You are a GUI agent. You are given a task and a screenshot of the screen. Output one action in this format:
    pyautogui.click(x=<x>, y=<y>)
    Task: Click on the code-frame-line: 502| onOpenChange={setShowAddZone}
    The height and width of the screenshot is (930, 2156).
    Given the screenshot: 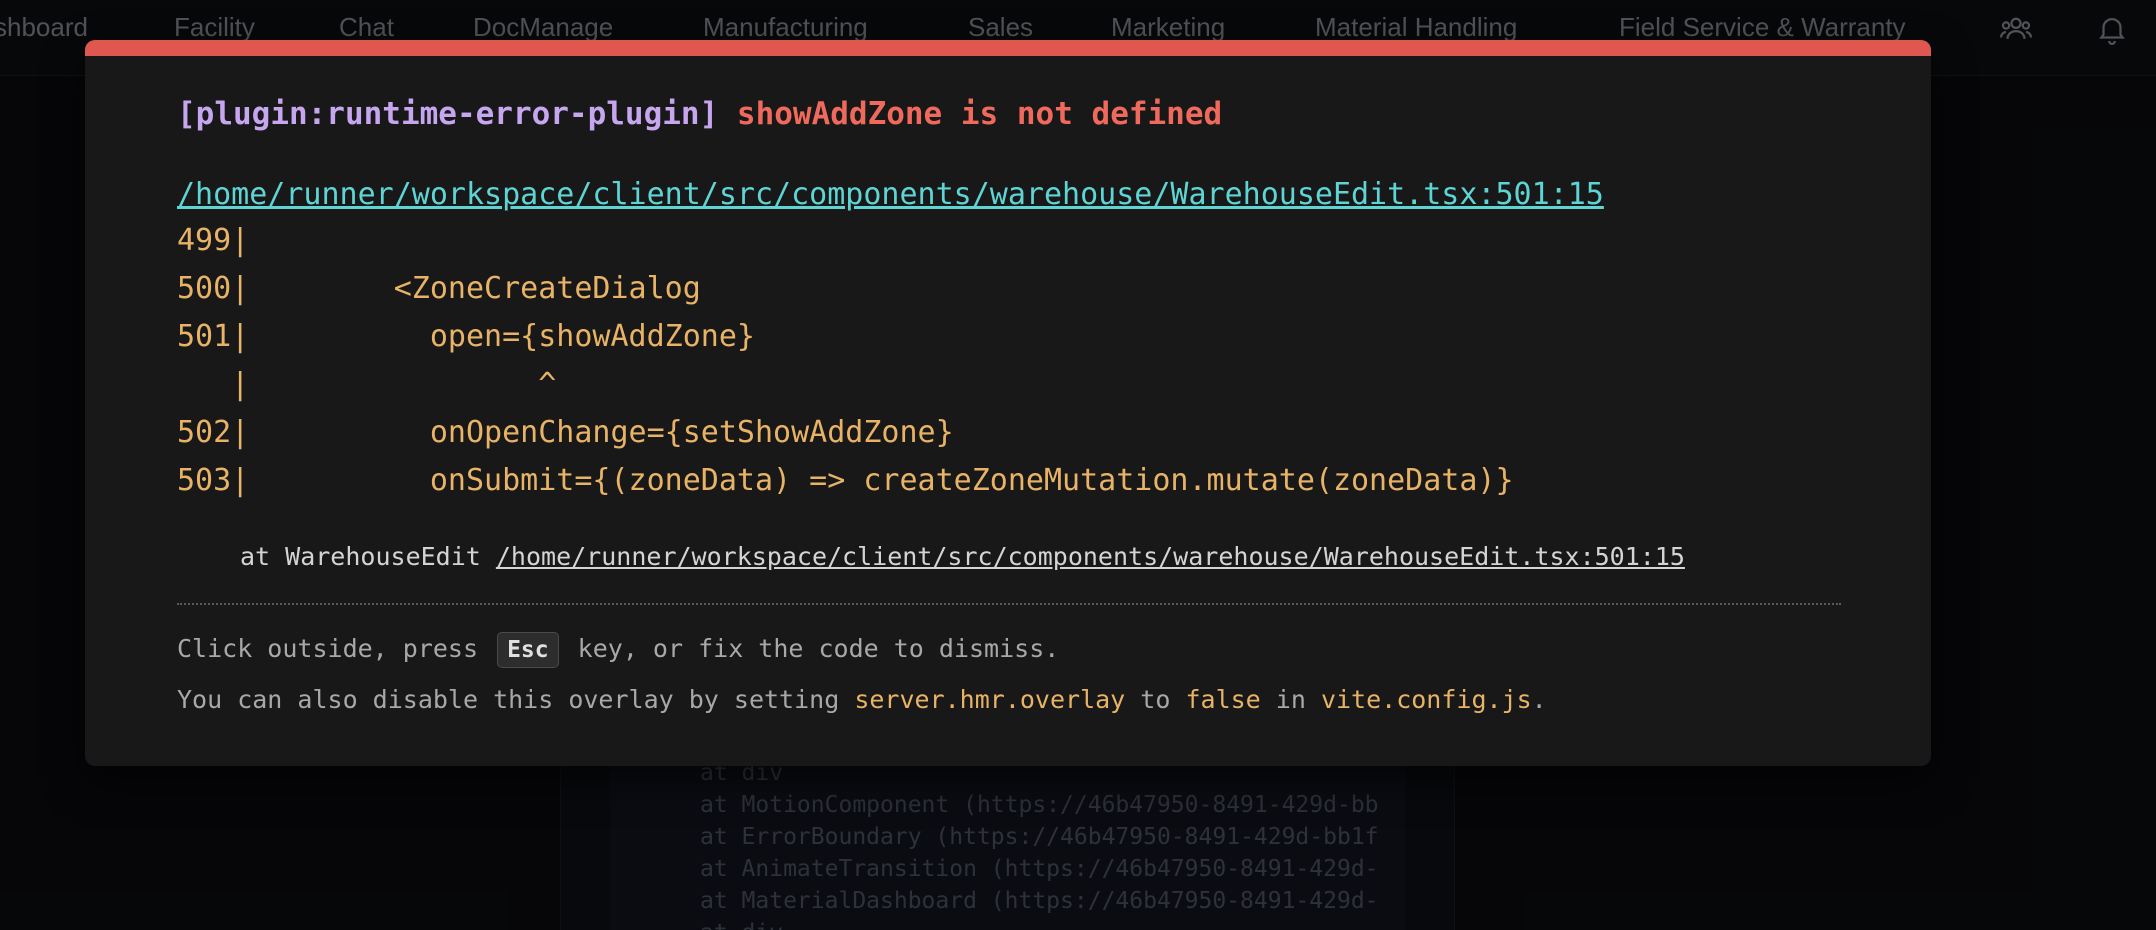 What is the action you would take?
    pyautogui.click(x=565, y=432)
    